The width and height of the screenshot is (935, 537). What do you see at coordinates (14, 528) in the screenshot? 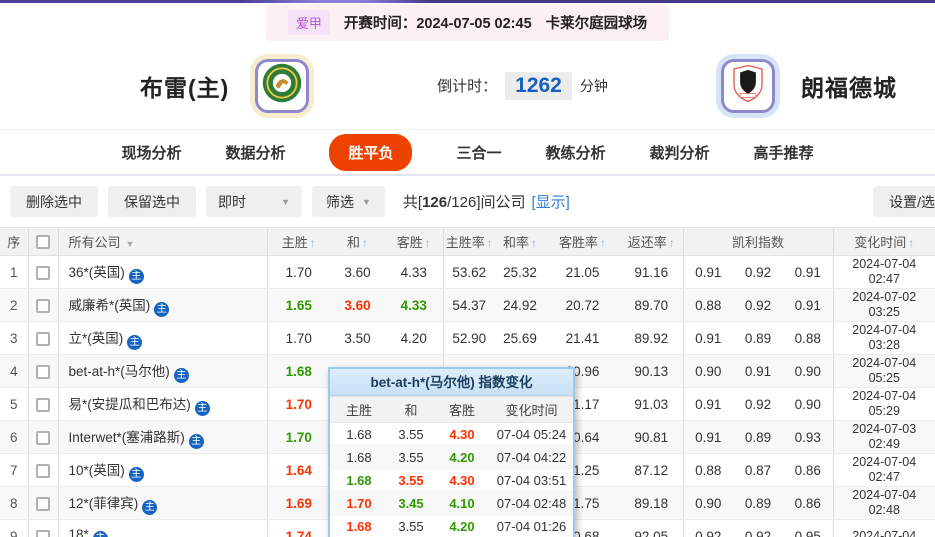
I see `row-seq: 9` at bounding box center [14, 528].